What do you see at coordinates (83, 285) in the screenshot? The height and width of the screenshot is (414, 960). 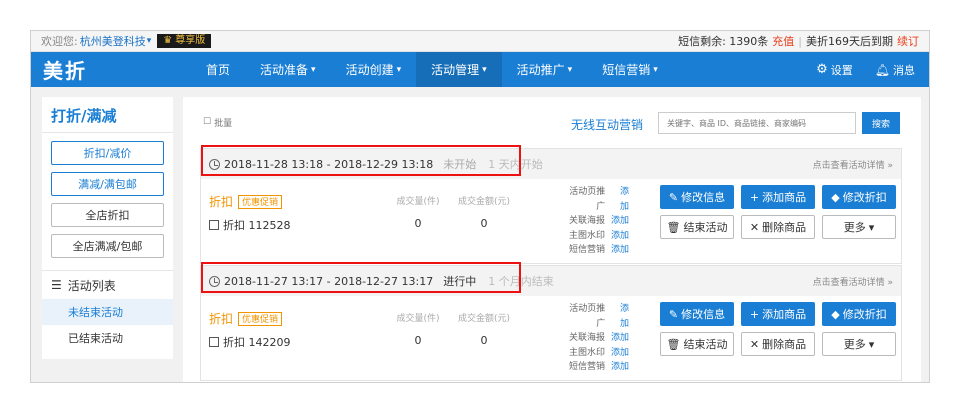 I see `activity-list-header: ☰ 活动列表` at bounding box center [83, 285].